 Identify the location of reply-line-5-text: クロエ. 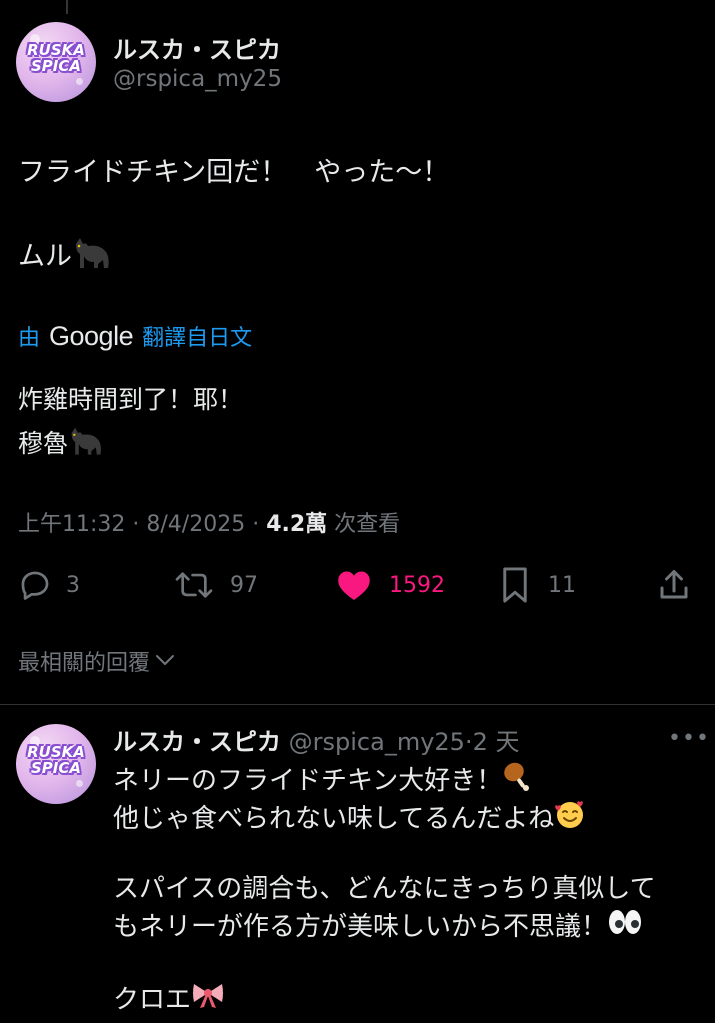
(152, 1000).